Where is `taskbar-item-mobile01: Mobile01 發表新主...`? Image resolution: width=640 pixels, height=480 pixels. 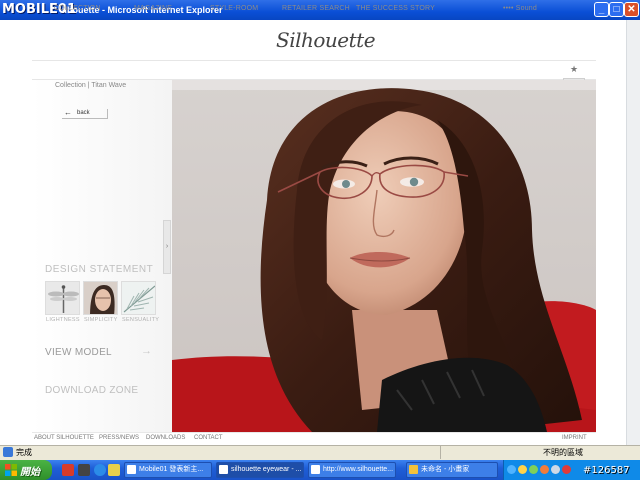
taskbar-item-mobile01: Mobile01 發表新主... is located at coordinates (168, 470).